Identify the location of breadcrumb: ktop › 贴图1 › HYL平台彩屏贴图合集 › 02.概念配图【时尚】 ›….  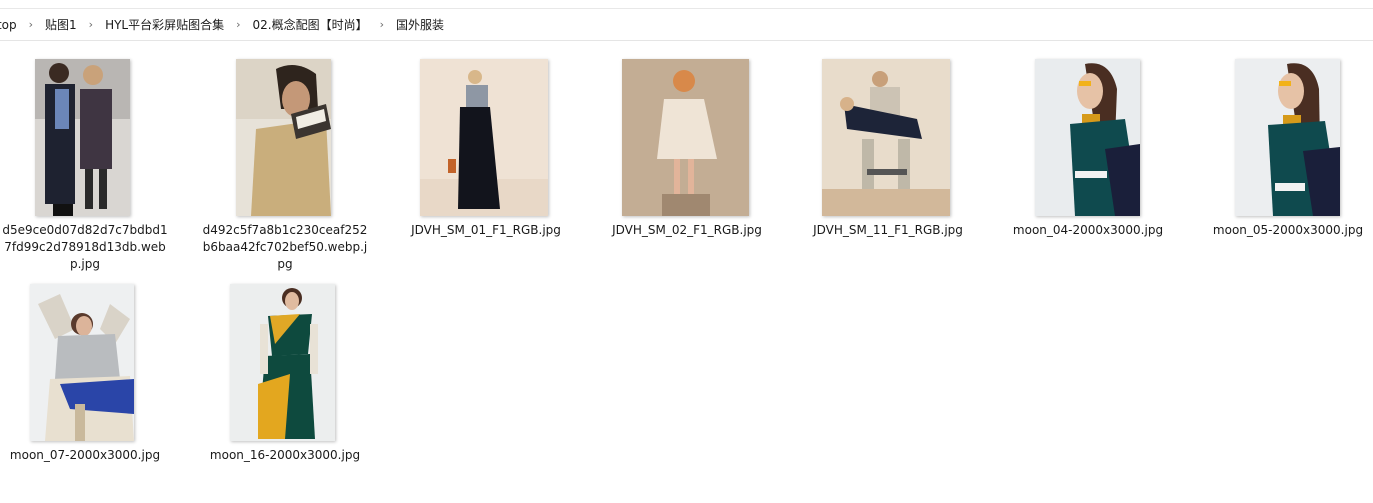
(686, 25).